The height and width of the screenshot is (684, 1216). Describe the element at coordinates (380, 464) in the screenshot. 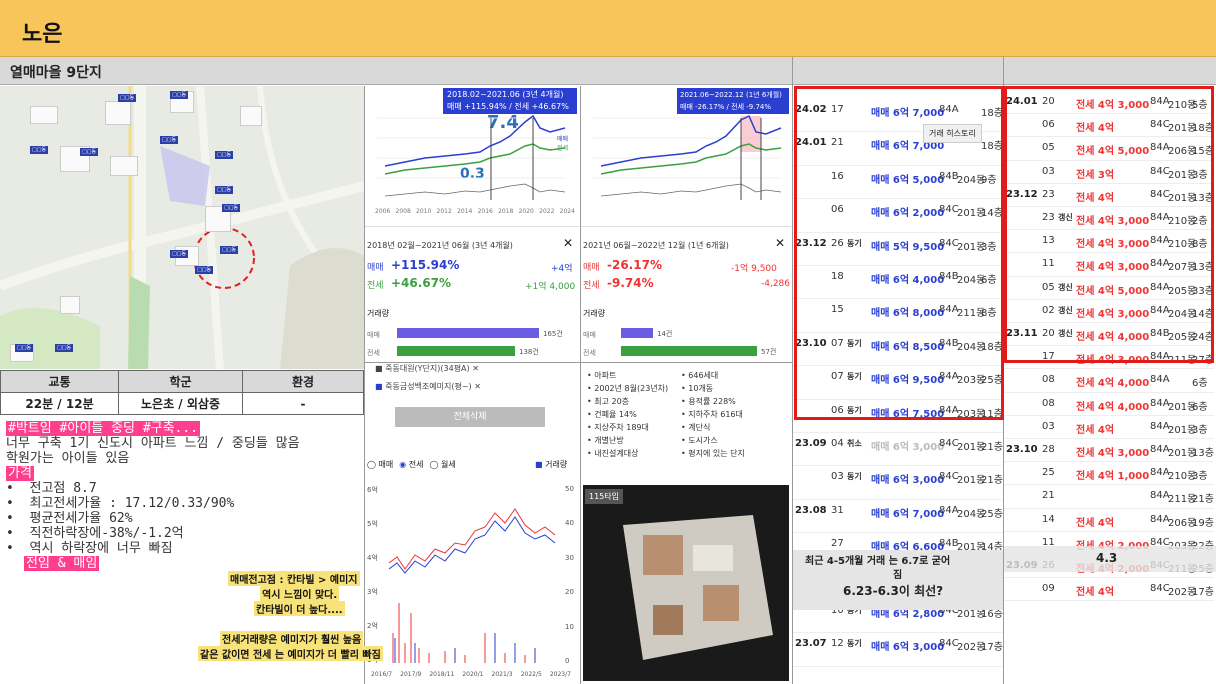

I see `radio-sale: ◯ 매매` at that location.